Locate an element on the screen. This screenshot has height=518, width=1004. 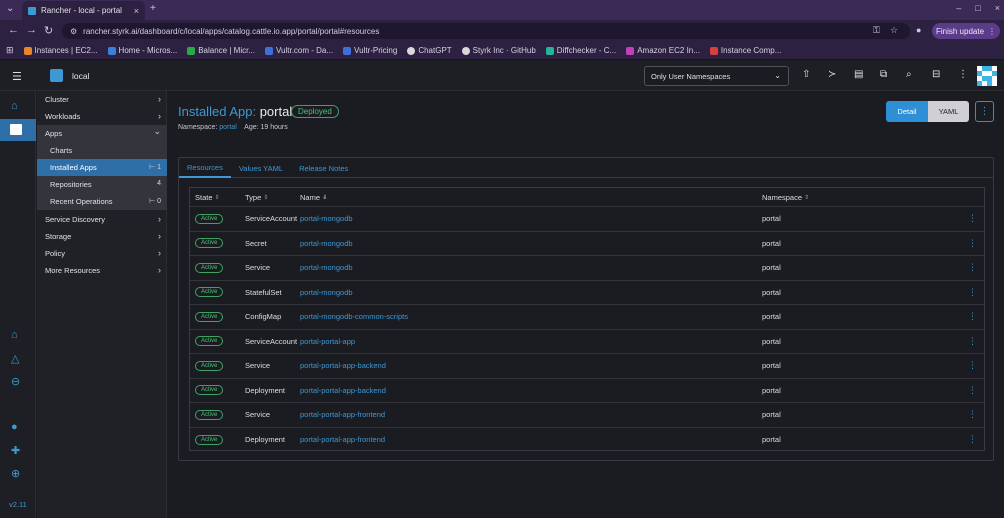
bookmark-item: ChatGPT is located at coordinates (429, 50).